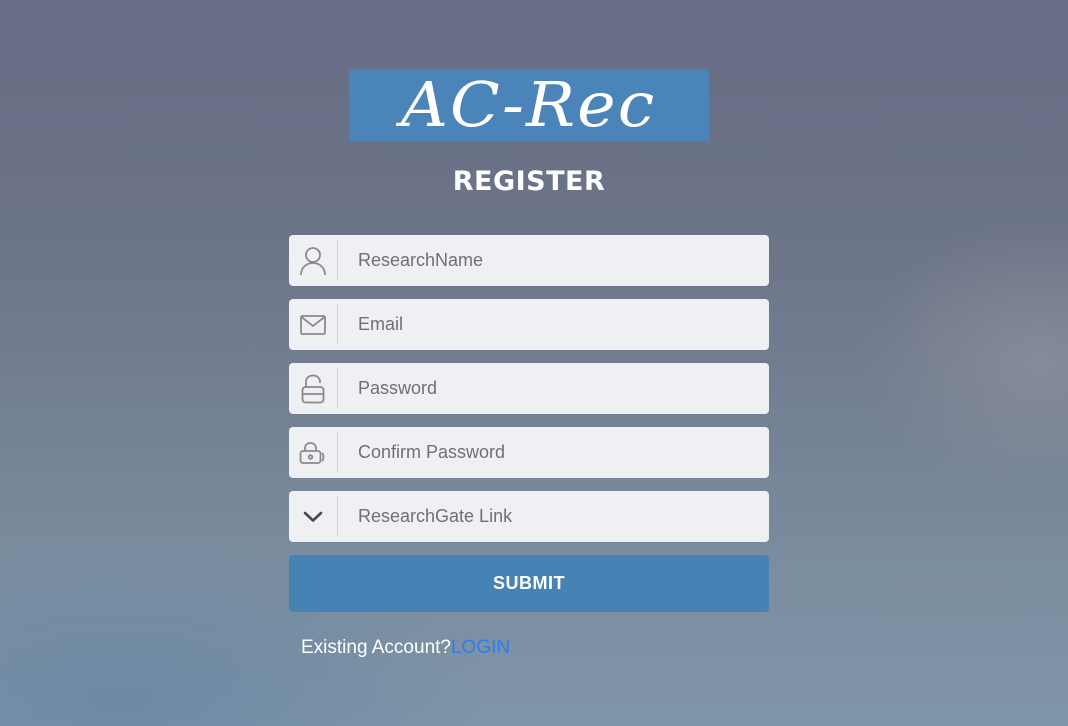  What do you see at coordinates (313, 388) in the screenshot?
I see `lock-icon` at bounding box center [313, 388].